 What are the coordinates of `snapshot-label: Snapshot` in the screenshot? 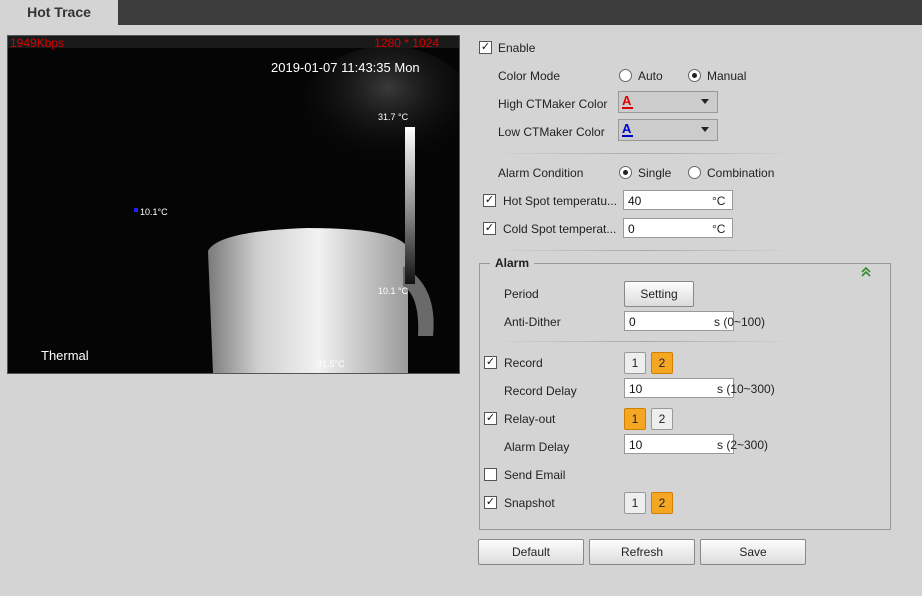 It's located at (529, 503).